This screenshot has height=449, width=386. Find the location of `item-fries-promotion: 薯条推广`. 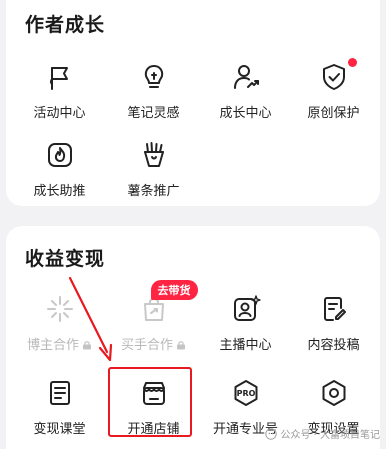

item-fries-promotion: 薯条推广 is located at coordinates (153, 169).